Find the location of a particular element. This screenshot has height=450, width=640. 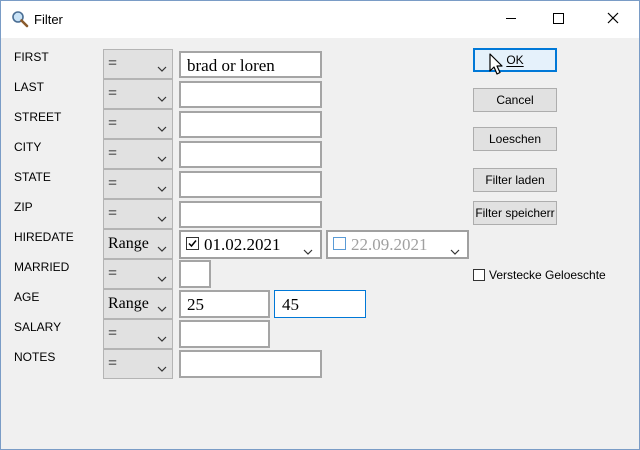

ok-button-label: OK is located at coordinates (515, 60).